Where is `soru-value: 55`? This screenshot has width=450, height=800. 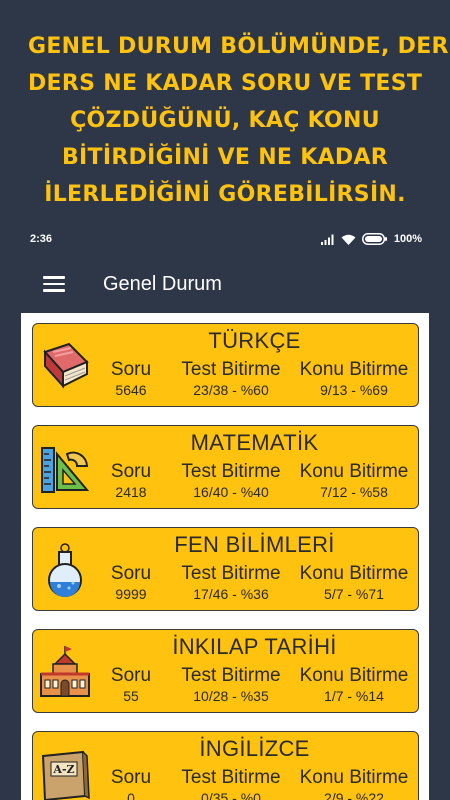 soru-value: 55 is located at coordinates (131, 696).